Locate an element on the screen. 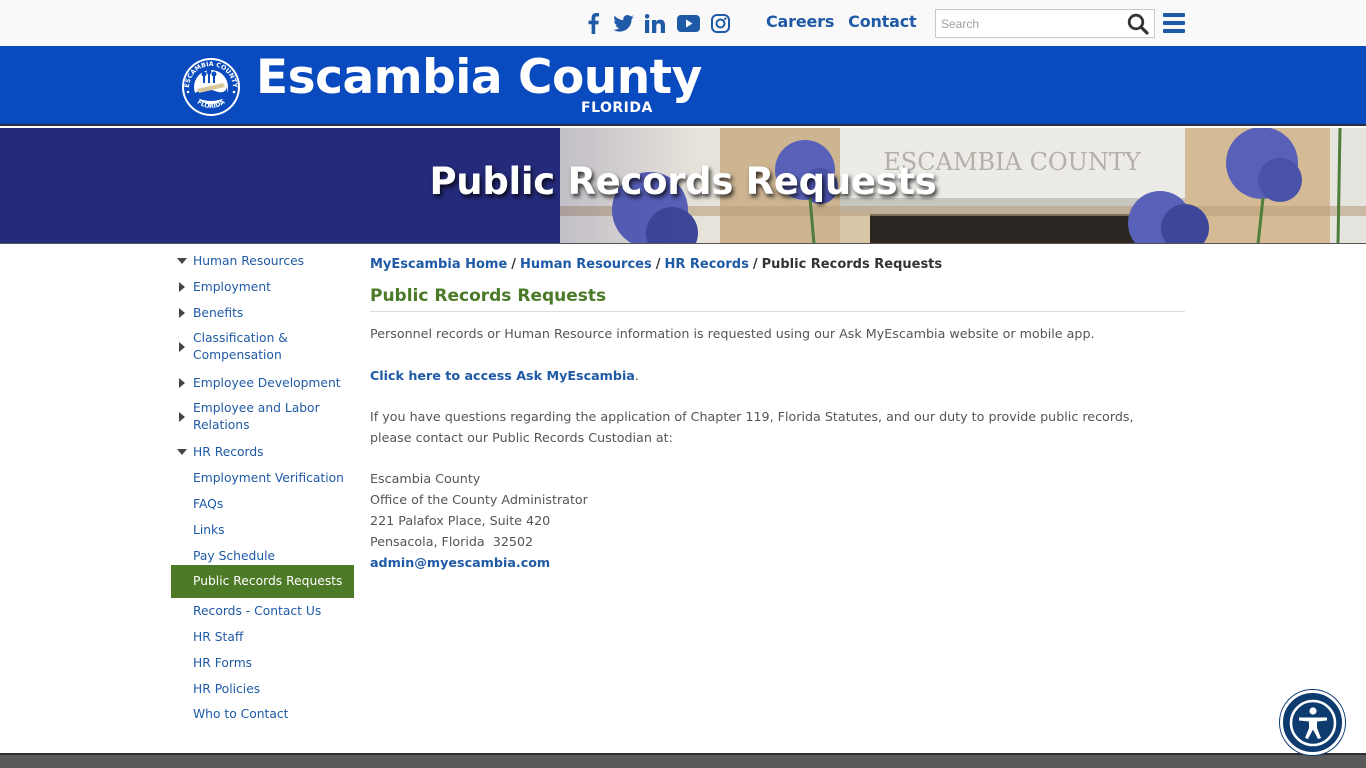 The height and width of the screenshot is (768, 1366). sidebar-item-employee-development: Employee Development is located at coordinates (262, 383).